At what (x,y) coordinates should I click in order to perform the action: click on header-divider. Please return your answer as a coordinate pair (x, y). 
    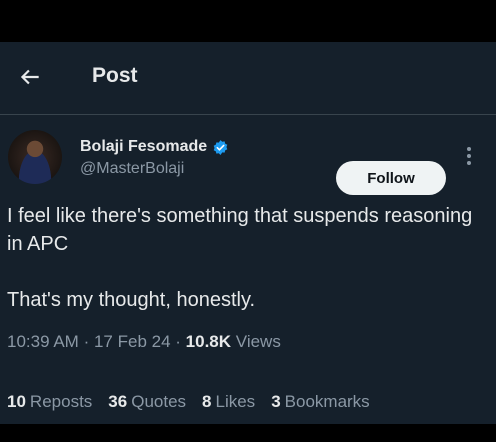
    Looking at the image, I should click on (248, 114).